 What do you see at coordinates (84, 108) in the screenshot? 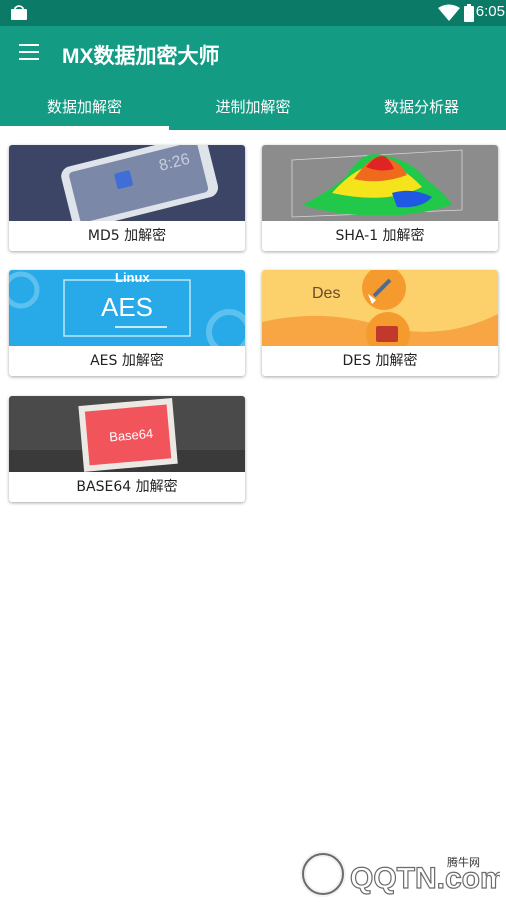
I see `tab-data-crypto: 数据加解密` at bounding box center [84, 108].